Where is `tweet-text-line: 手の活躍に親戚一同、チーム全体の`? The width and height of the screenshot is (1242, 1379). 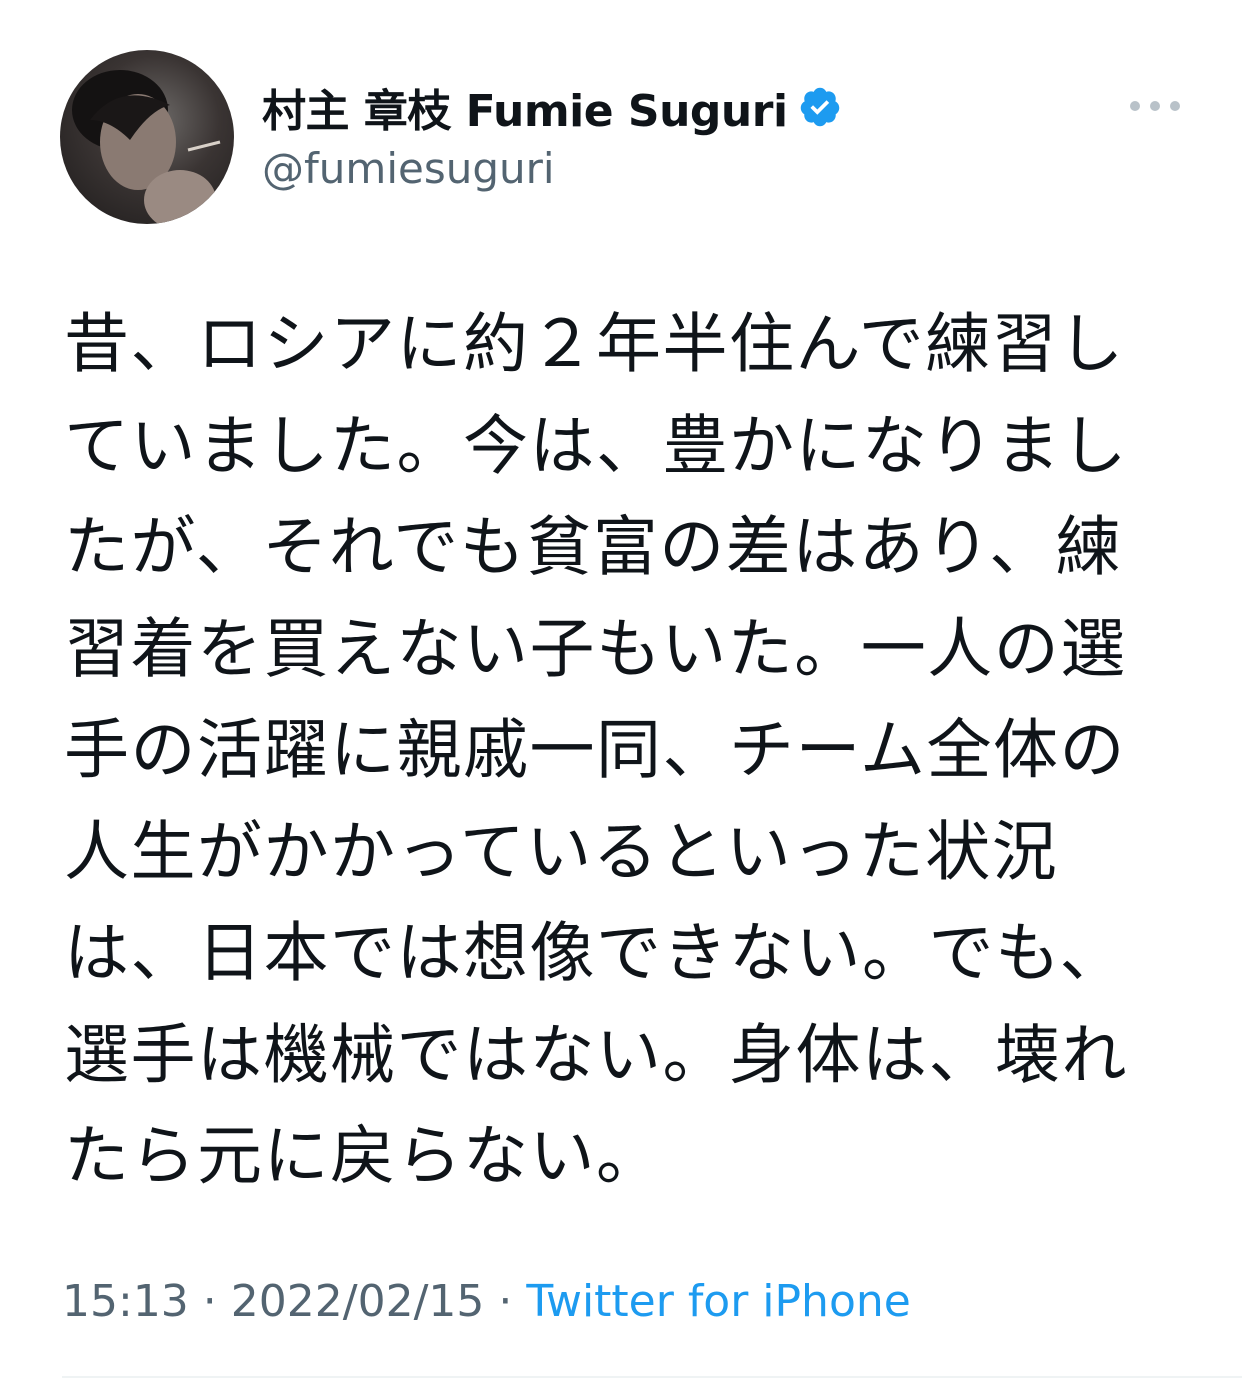
tweet-text-line: 手の活躍に親戚一同、チーム全体の is located at coordinates (595, 750).